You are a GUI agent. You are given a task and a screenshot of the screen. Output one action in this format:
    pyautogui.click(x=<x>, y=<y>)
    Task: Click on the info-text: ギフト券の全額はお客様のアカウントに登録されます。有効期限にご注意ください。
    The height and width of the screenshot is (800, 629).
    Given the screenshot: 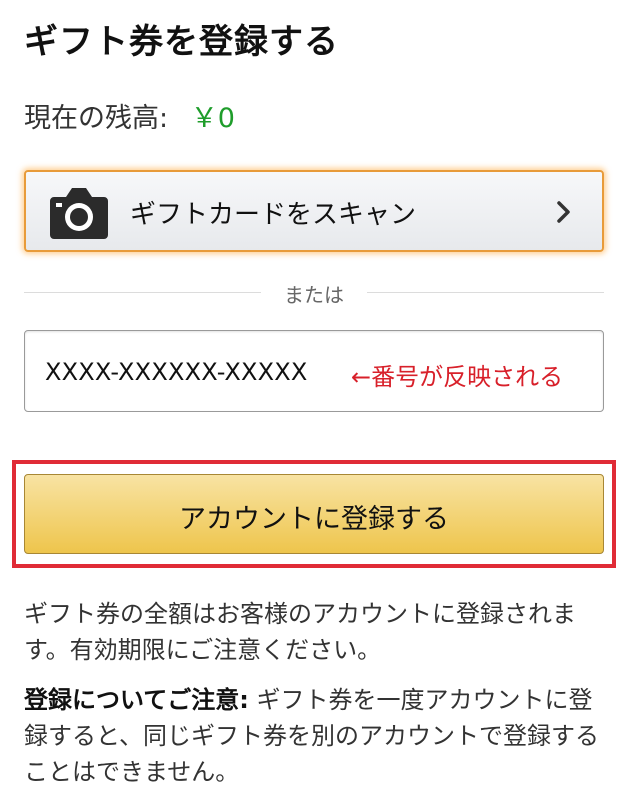 What is the action you would take?
    pyautogui.click(x=300, y=632)
    